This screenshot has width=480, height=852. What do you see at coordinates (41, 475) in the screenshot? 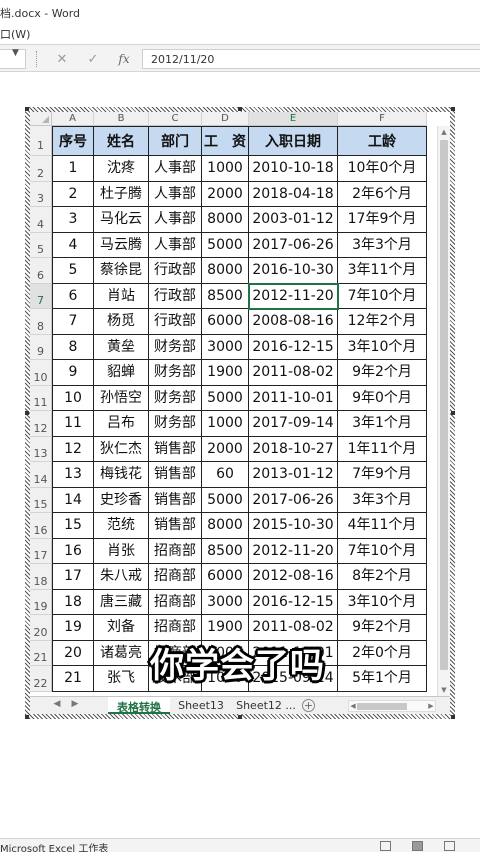
I see `row-header: 14` at bounding box center [41, 475].